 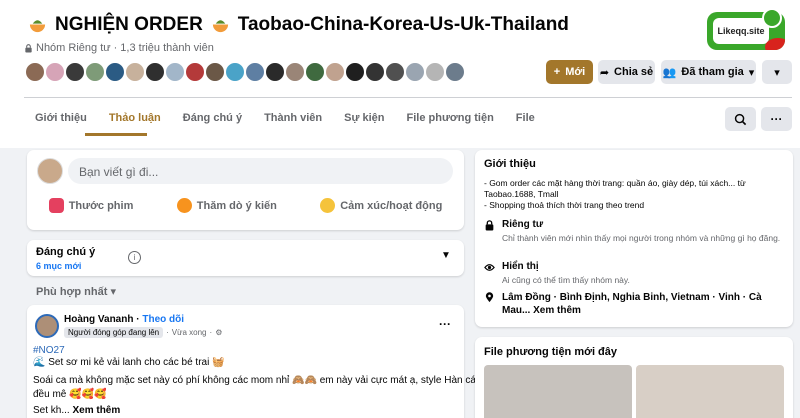 I want to click on tab-featured: Đáng chú ý, so click(x=212, y=119).